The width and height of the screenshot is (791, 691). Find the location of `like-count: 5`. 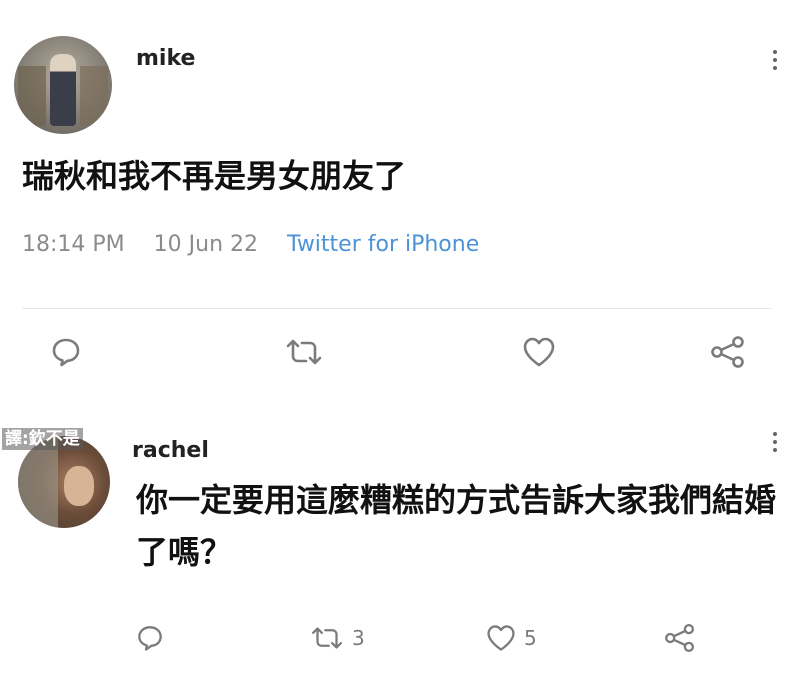

like-count: 5 is located at coordinates (530, 638).